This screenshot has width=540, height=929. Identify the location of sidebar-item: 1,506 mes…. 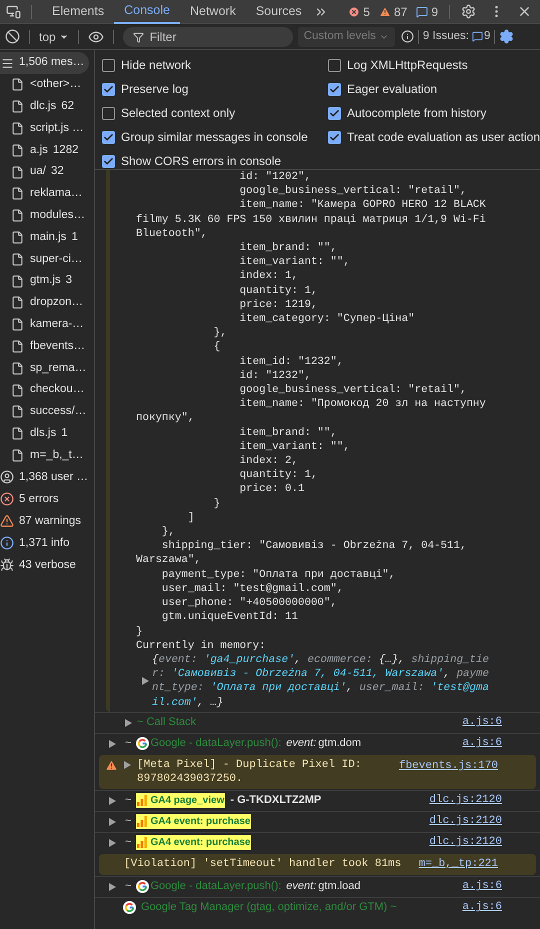
(44, 63).